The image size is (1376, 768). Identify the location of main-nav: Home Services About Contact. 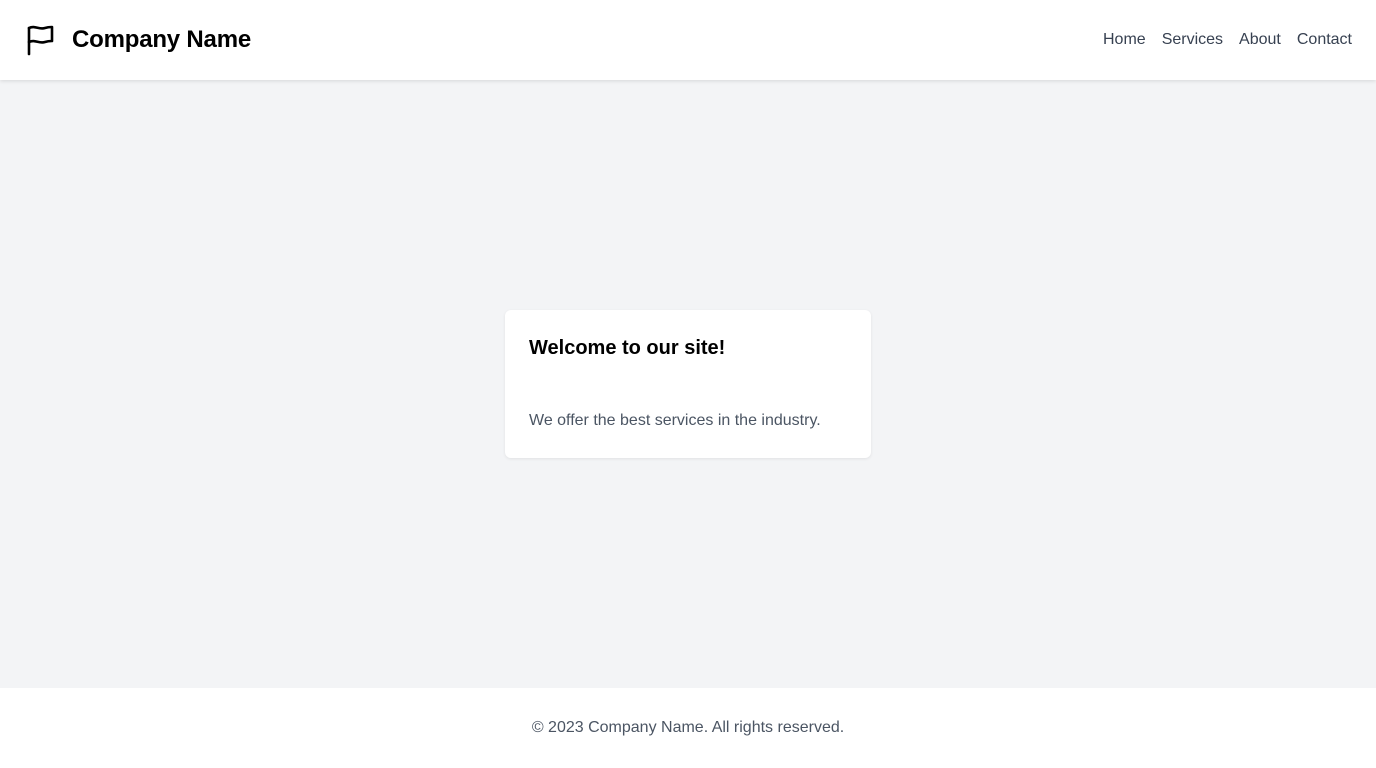
(1227, 40).